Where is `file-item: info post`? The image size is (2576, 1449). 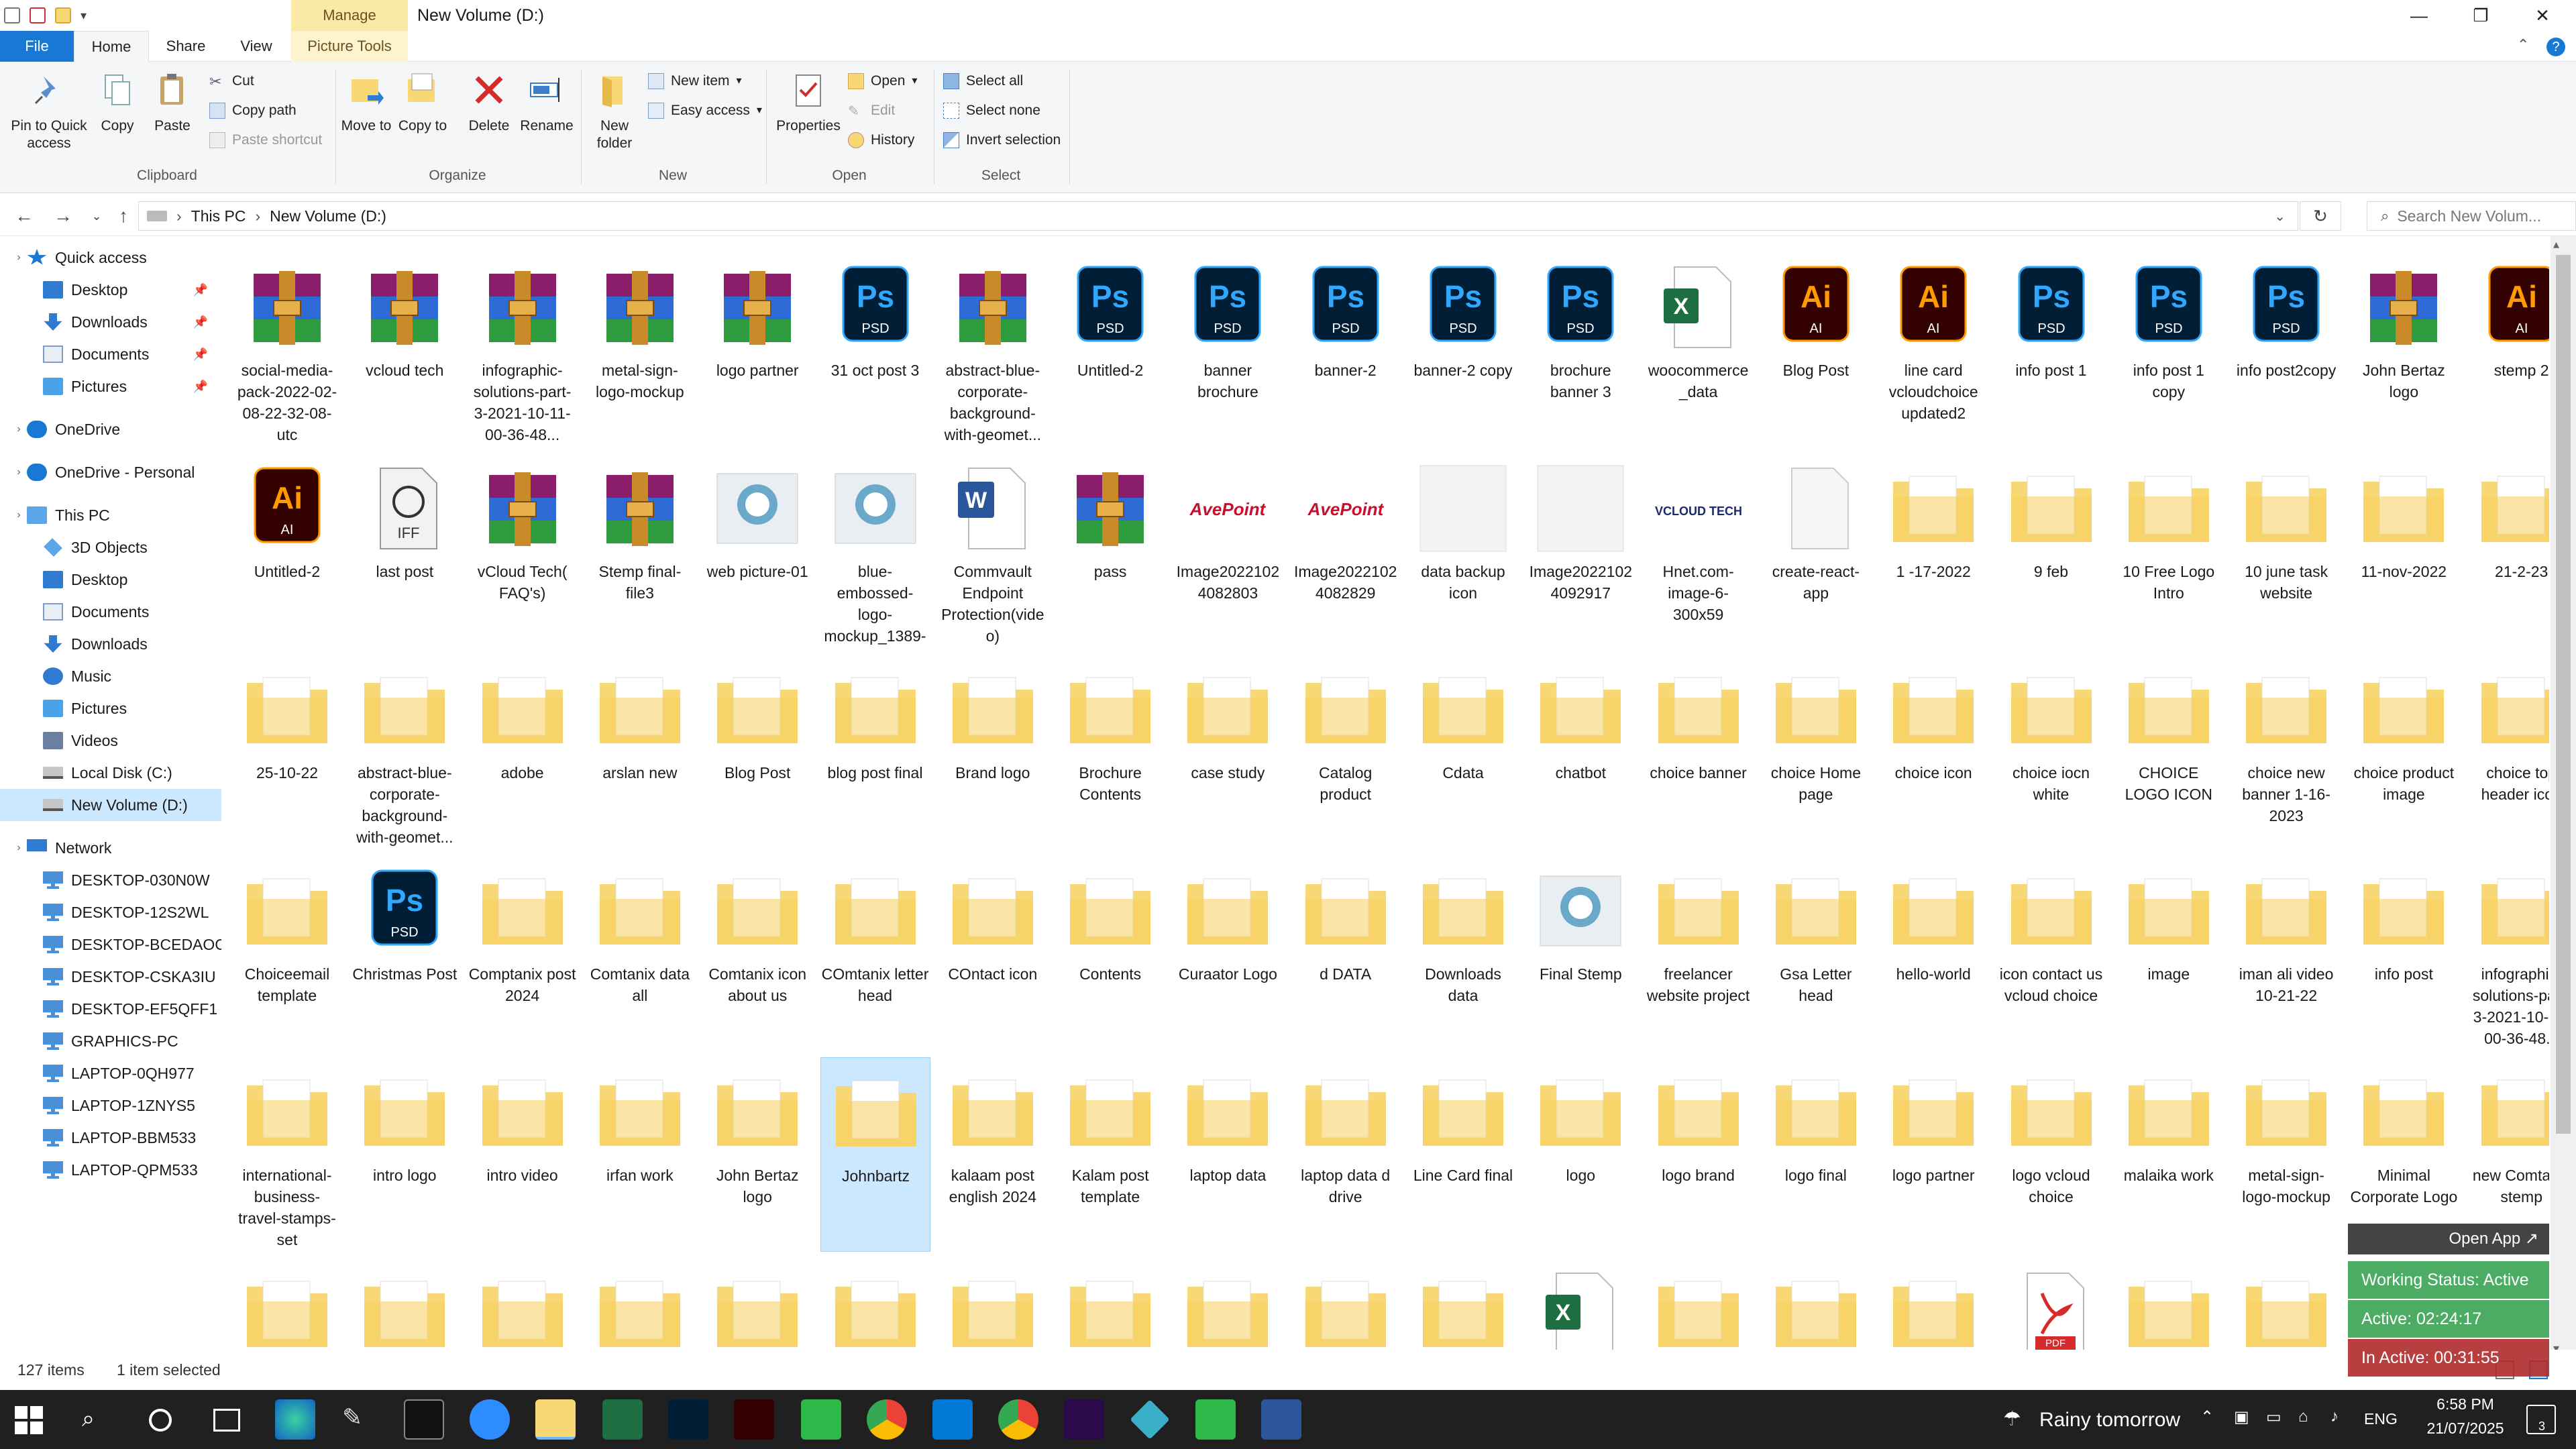 file-item: info post is located at coordinates (2404, 953).